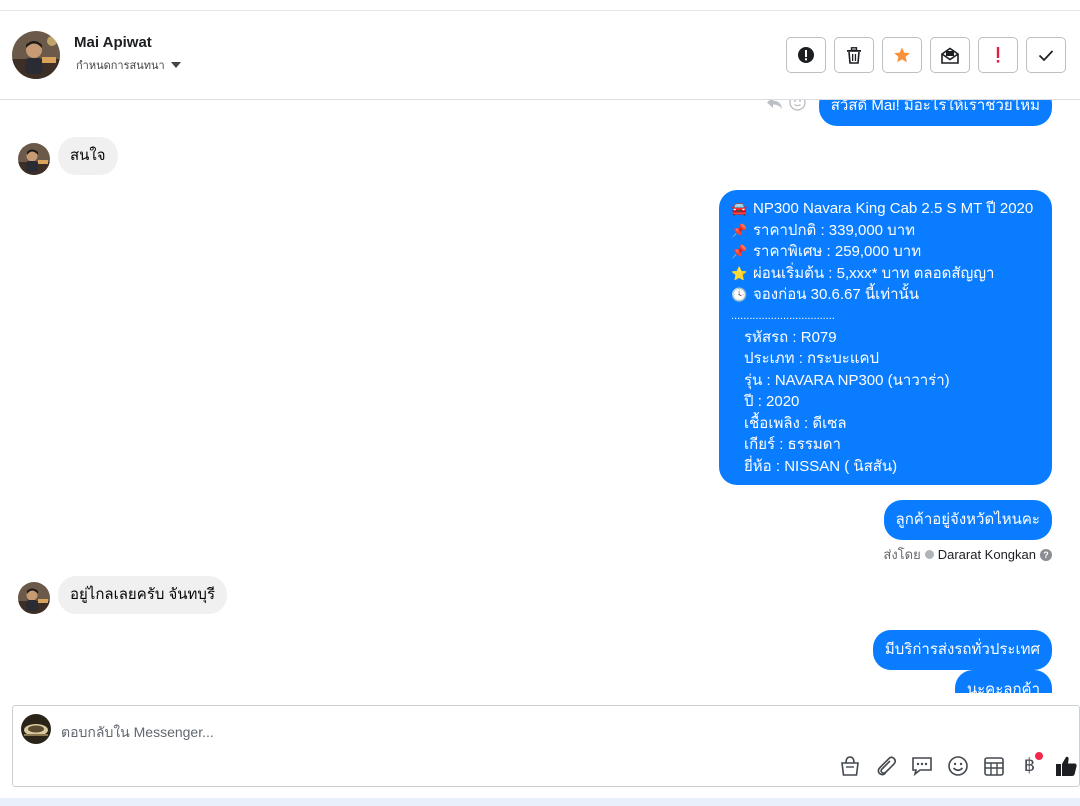 The width and height of the screenshot is (1080, 806). What do you see at coordinates (847, 380) in the screenshot?
I see `car-model: รุ่น : NAVARA NP300 (นาวาร่า)` at bounding box center [847, 380].